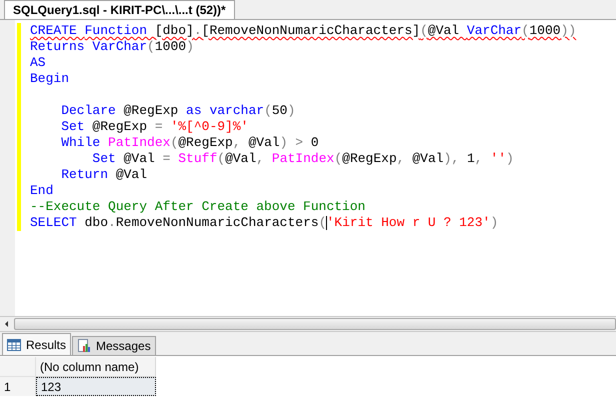 The image size is (616, 407). What do you see at coordinates (96, 386) in the screenshot?
I see `table-cell: 123` at bounding box center [96, 386].